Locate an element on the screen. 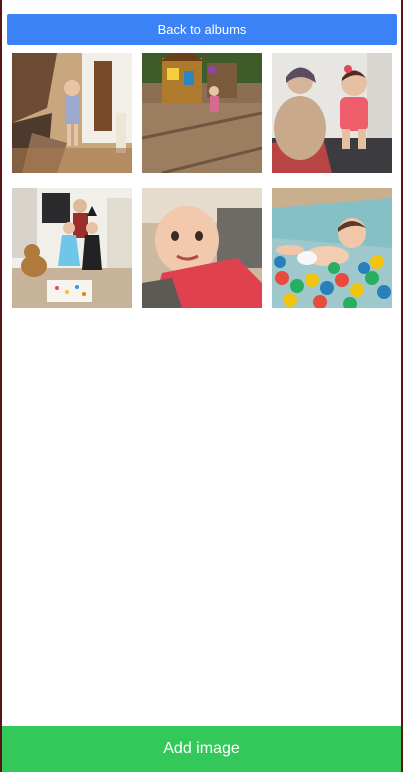 This screenshot has width=403, height=772. back-to-albums-button: Back to albums is located at coordinates (202, 29).